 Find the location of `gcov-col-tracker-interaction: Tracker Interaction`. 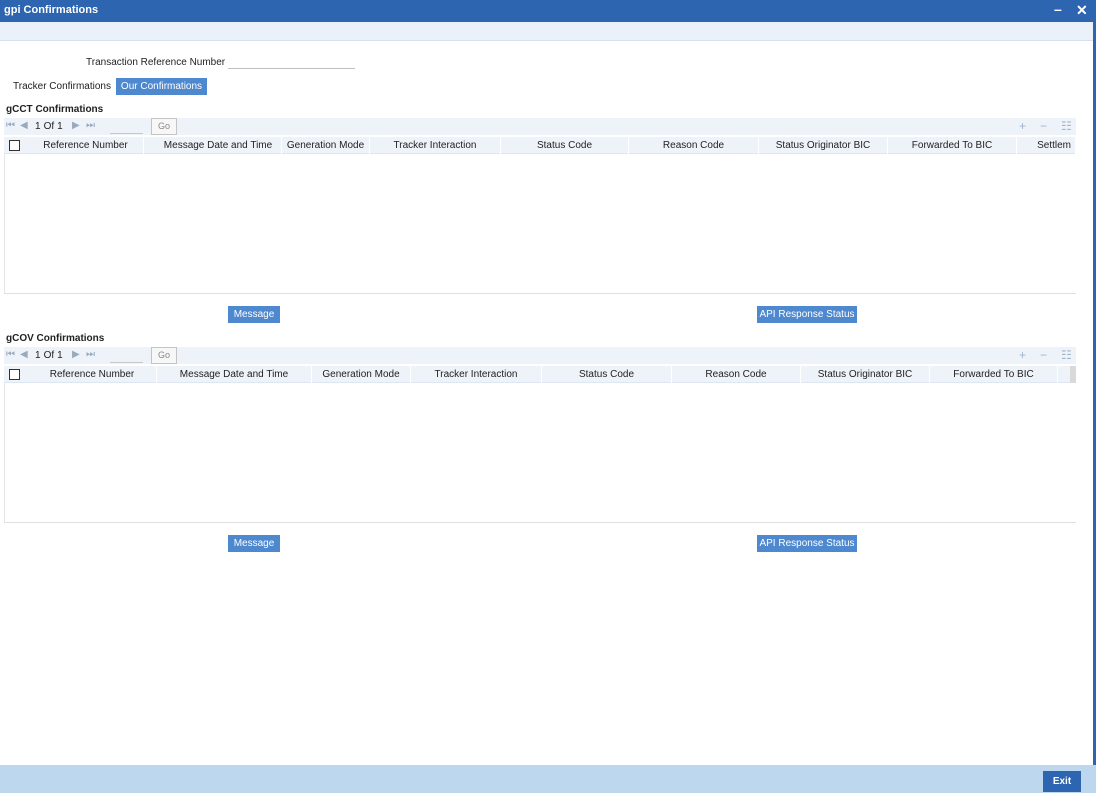

gcov-col-tracker-interaction: Tracker Interaction is located at coordinates (476, 374).